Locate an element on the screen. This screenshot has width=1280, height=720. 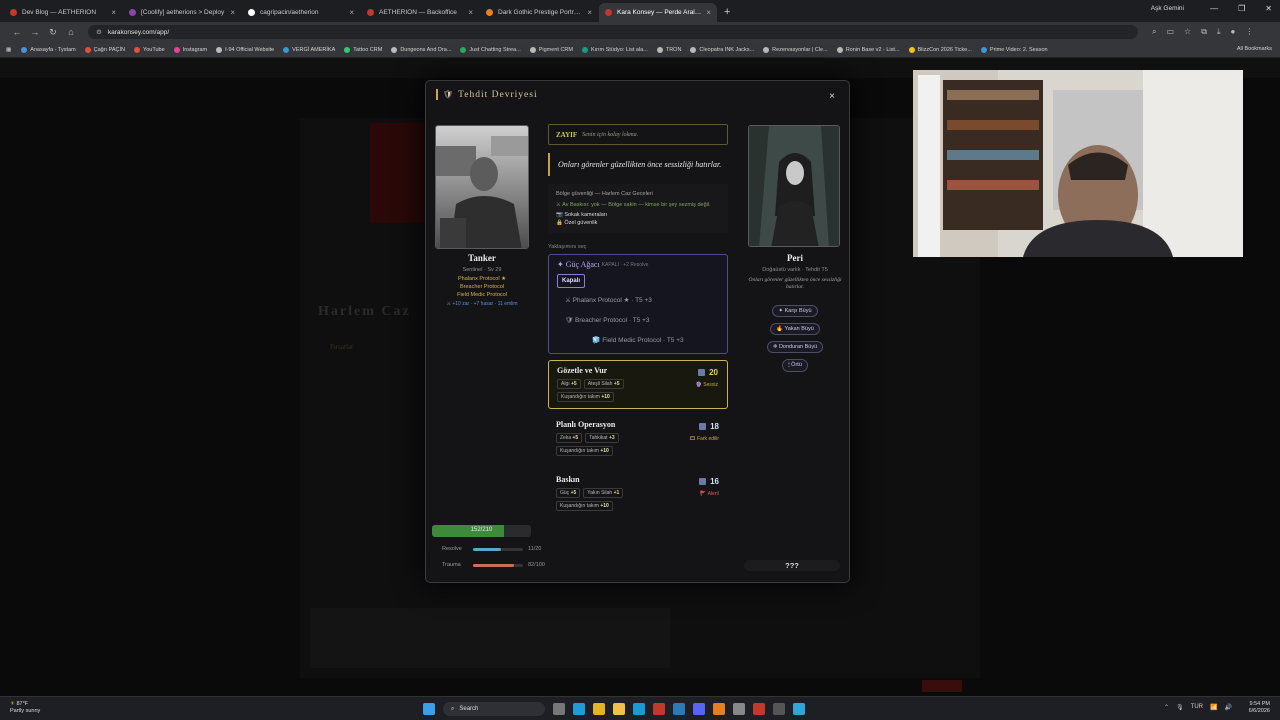
skill-tree-header: ✦ Güç Ağacı KAPALI · +2 Resolve is located at coordinates (638, 264).